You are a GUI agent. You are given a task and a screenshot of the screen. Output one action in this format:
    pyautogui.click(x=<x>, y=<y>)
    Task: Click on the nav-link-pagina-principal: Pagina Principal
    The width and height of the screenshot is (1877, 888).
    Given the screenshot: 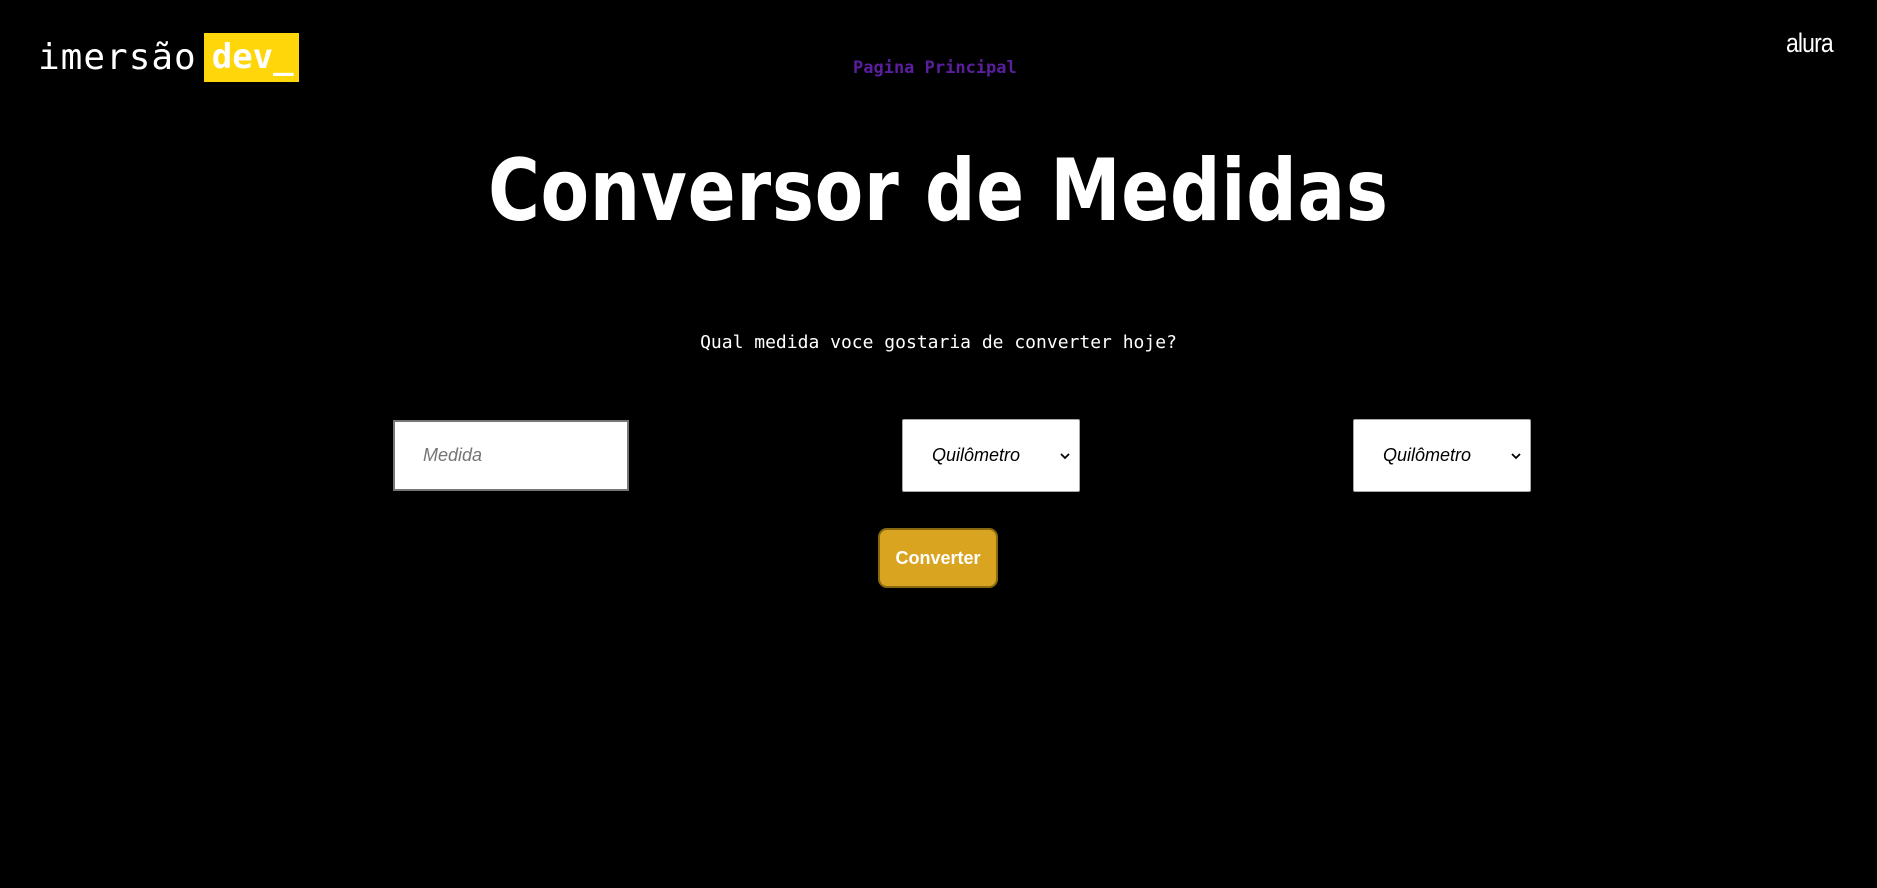 What is the action you would take?
    pyautogui.click(x=935, y=68)
    